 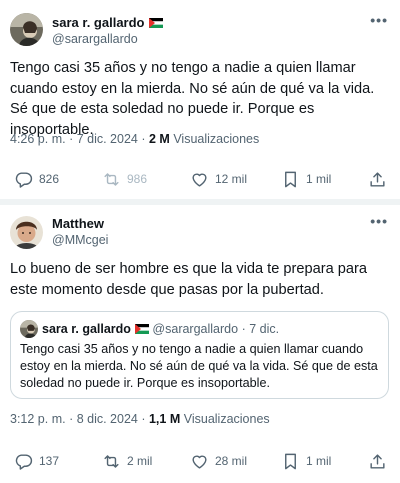 I want to click on tweet-date: 7 dic. 2024, so click(x=107, y=139).